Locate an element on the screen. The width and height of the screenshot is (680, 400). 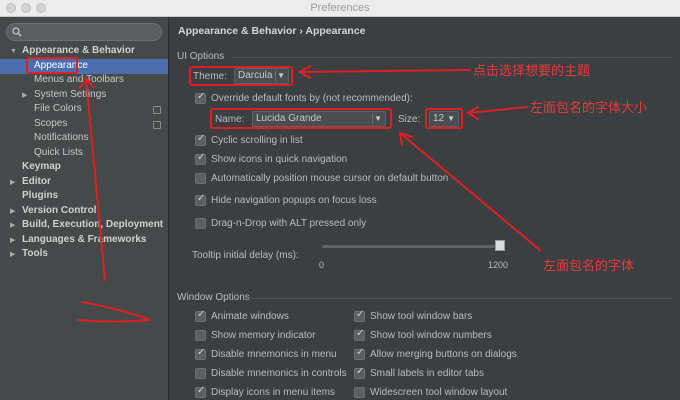
checkbox-label: Widescreen tool window layout is located at coordinates (439, 392).